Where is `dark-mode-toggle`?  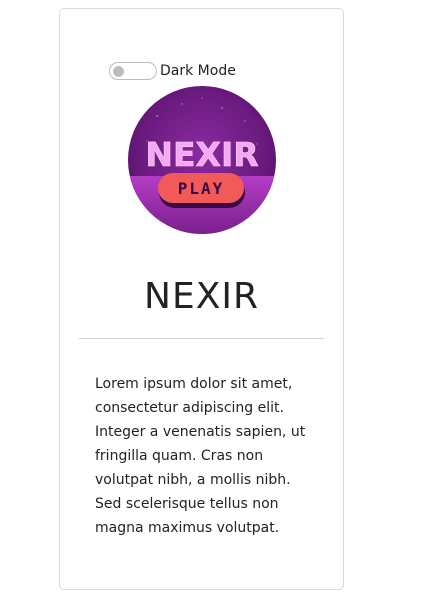
dark-mode-toggle is located at coordinates (133, 71).